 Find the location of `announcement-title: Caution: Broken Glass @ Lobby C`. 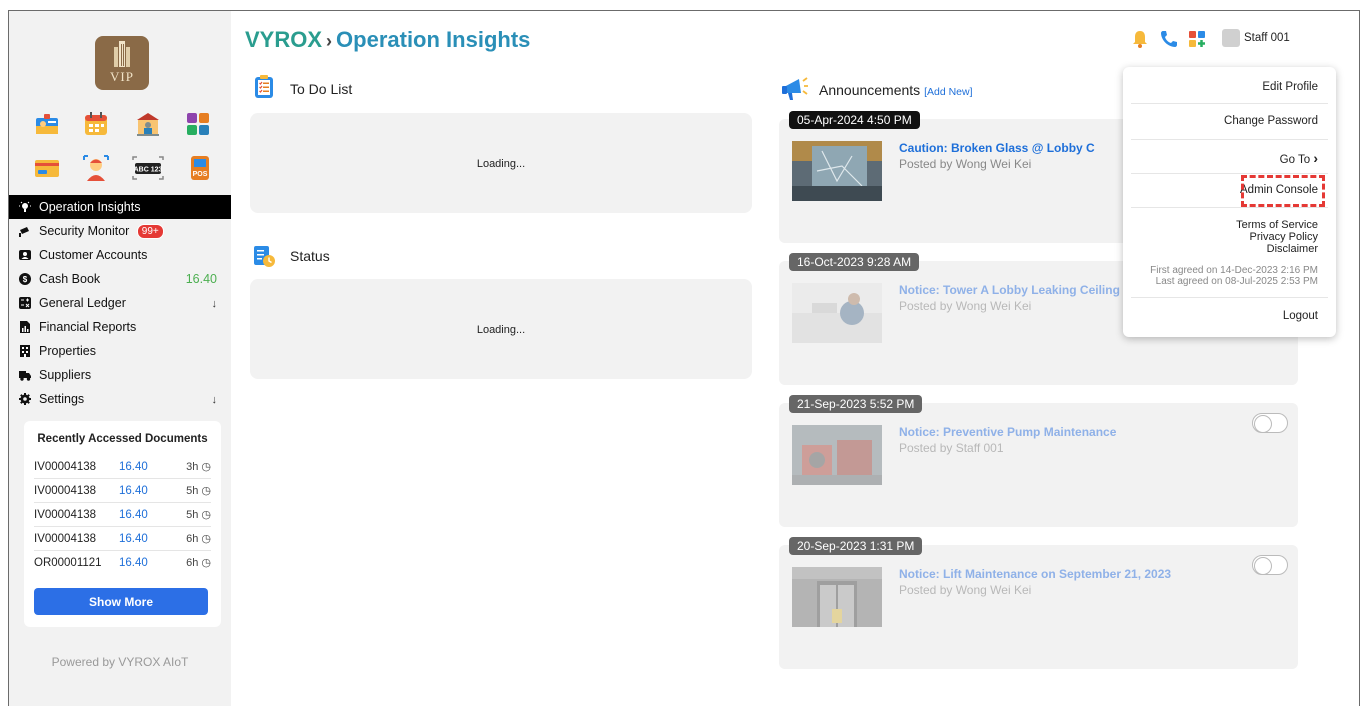

announcement-title: Caution: Broken Glass @ Lobby C is located at coordinates (997, 148).